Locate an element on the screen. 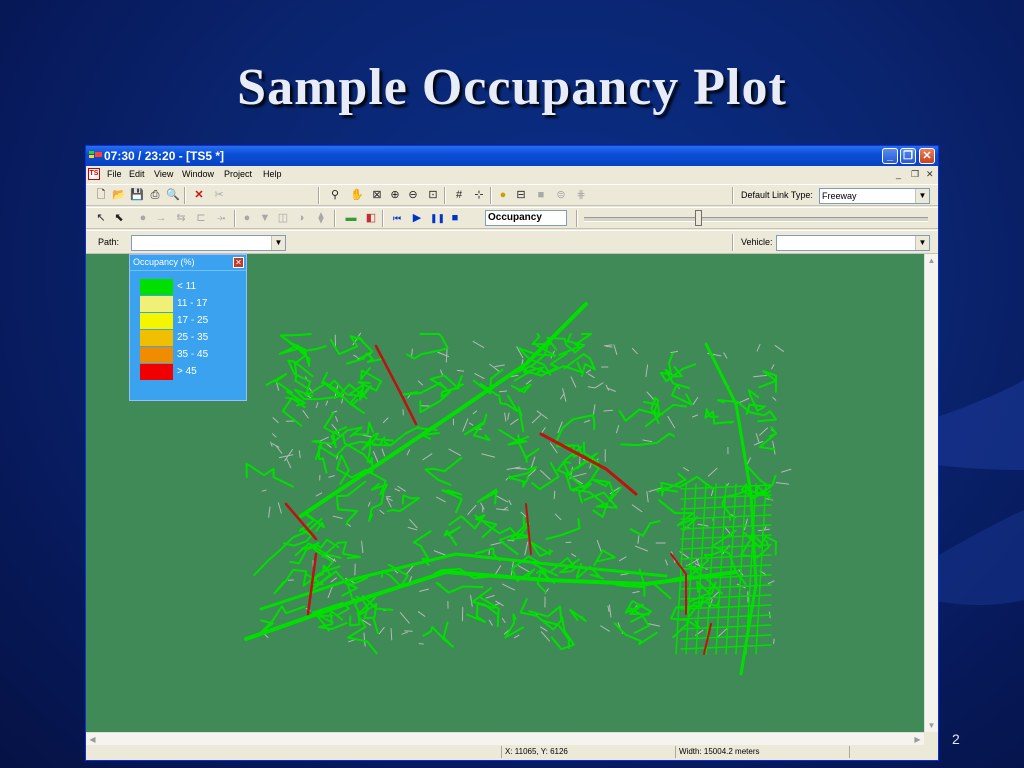  scroll-up-icon: ▲ is located at coordinates (931, 260).